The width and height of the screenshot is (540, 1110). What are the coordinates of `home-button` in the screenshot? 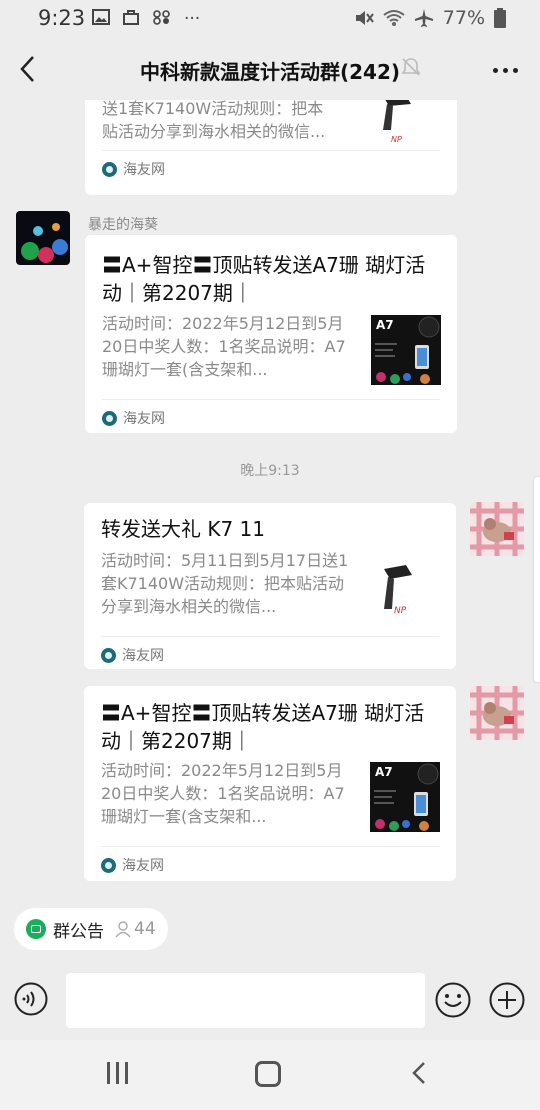 It's located at (268, 1074).